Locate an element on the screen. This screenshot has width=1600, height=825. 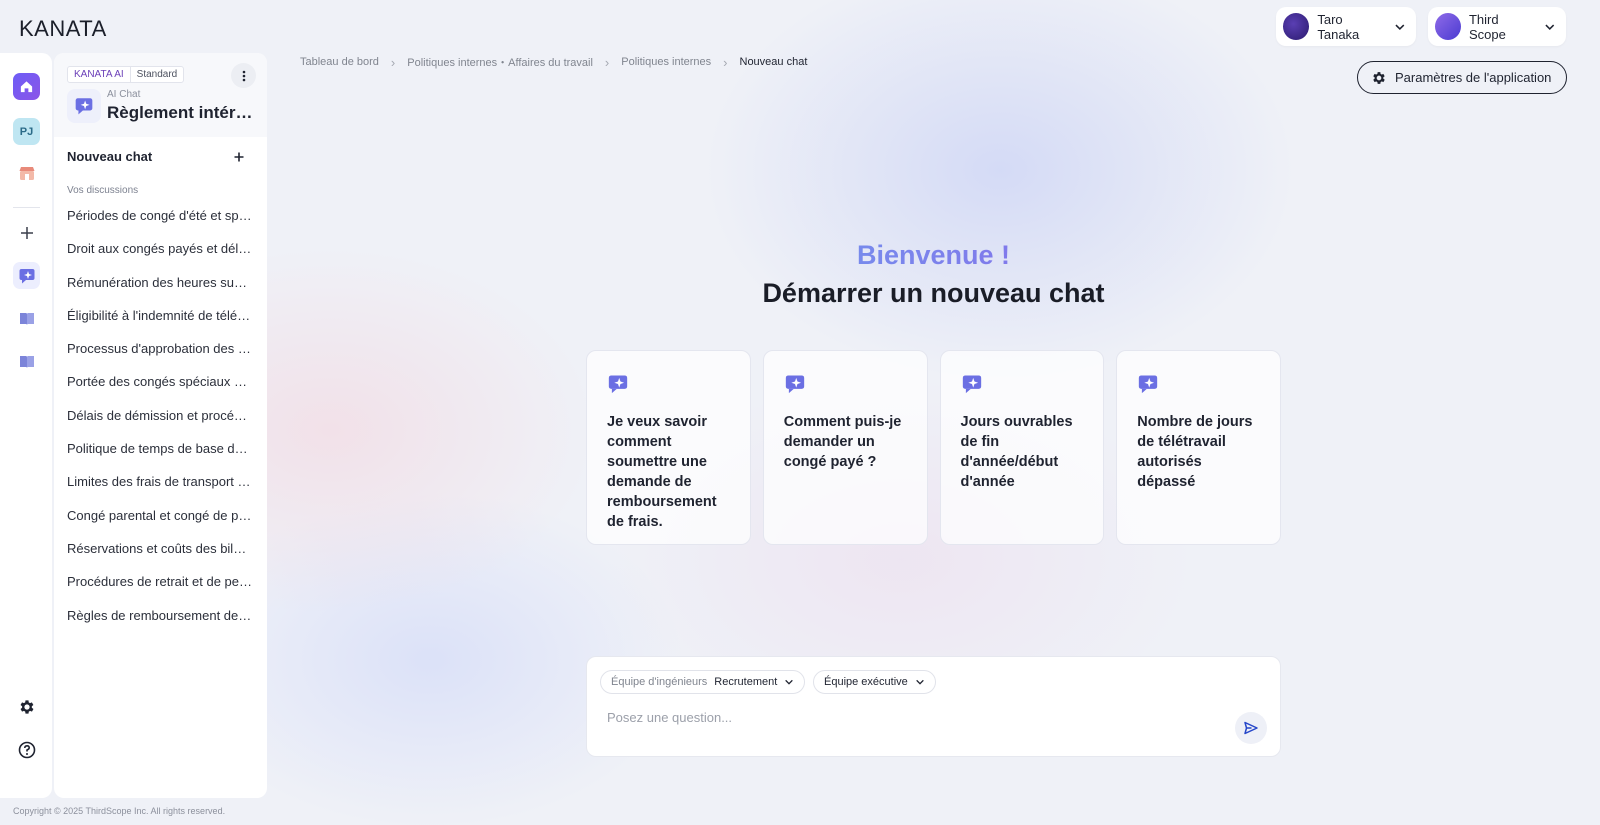
conversation-item: Règles de remboursement des frais is located at coordinates (159, 619).